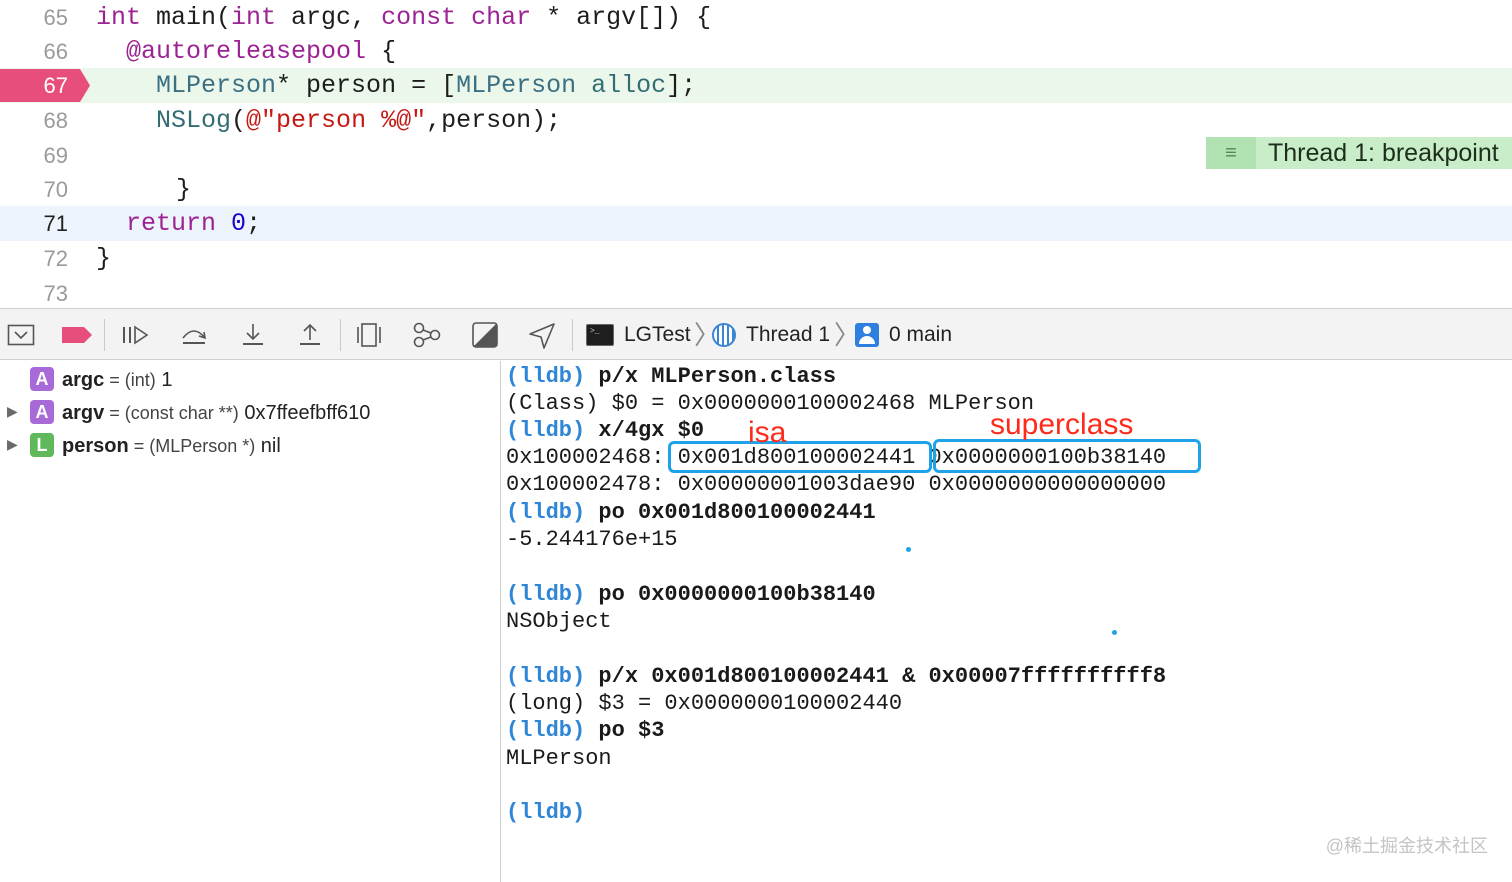  What do you see at coordinates (711, 376) in the screenshot?
I see `console-command: p/x MLPerson.class` at bounding box center [711, 376].